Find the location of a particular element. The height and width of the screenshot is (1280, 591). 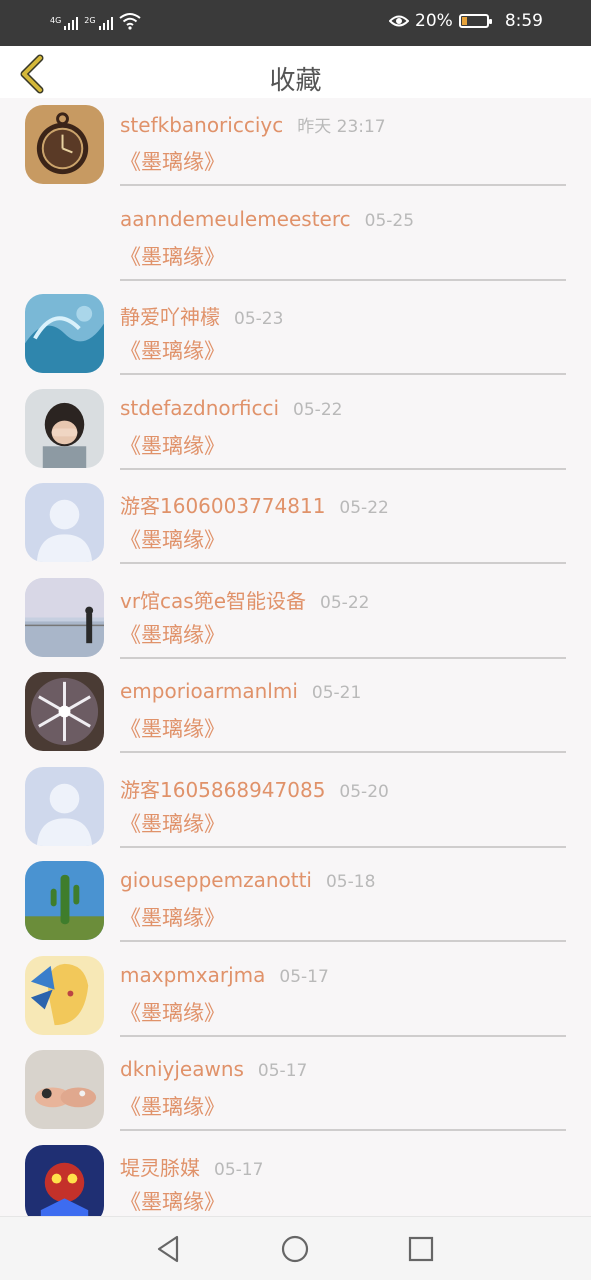

list-item: giouseppemzanotti 05-18 《墨璃缘》 is located at coordinates (295, 901).